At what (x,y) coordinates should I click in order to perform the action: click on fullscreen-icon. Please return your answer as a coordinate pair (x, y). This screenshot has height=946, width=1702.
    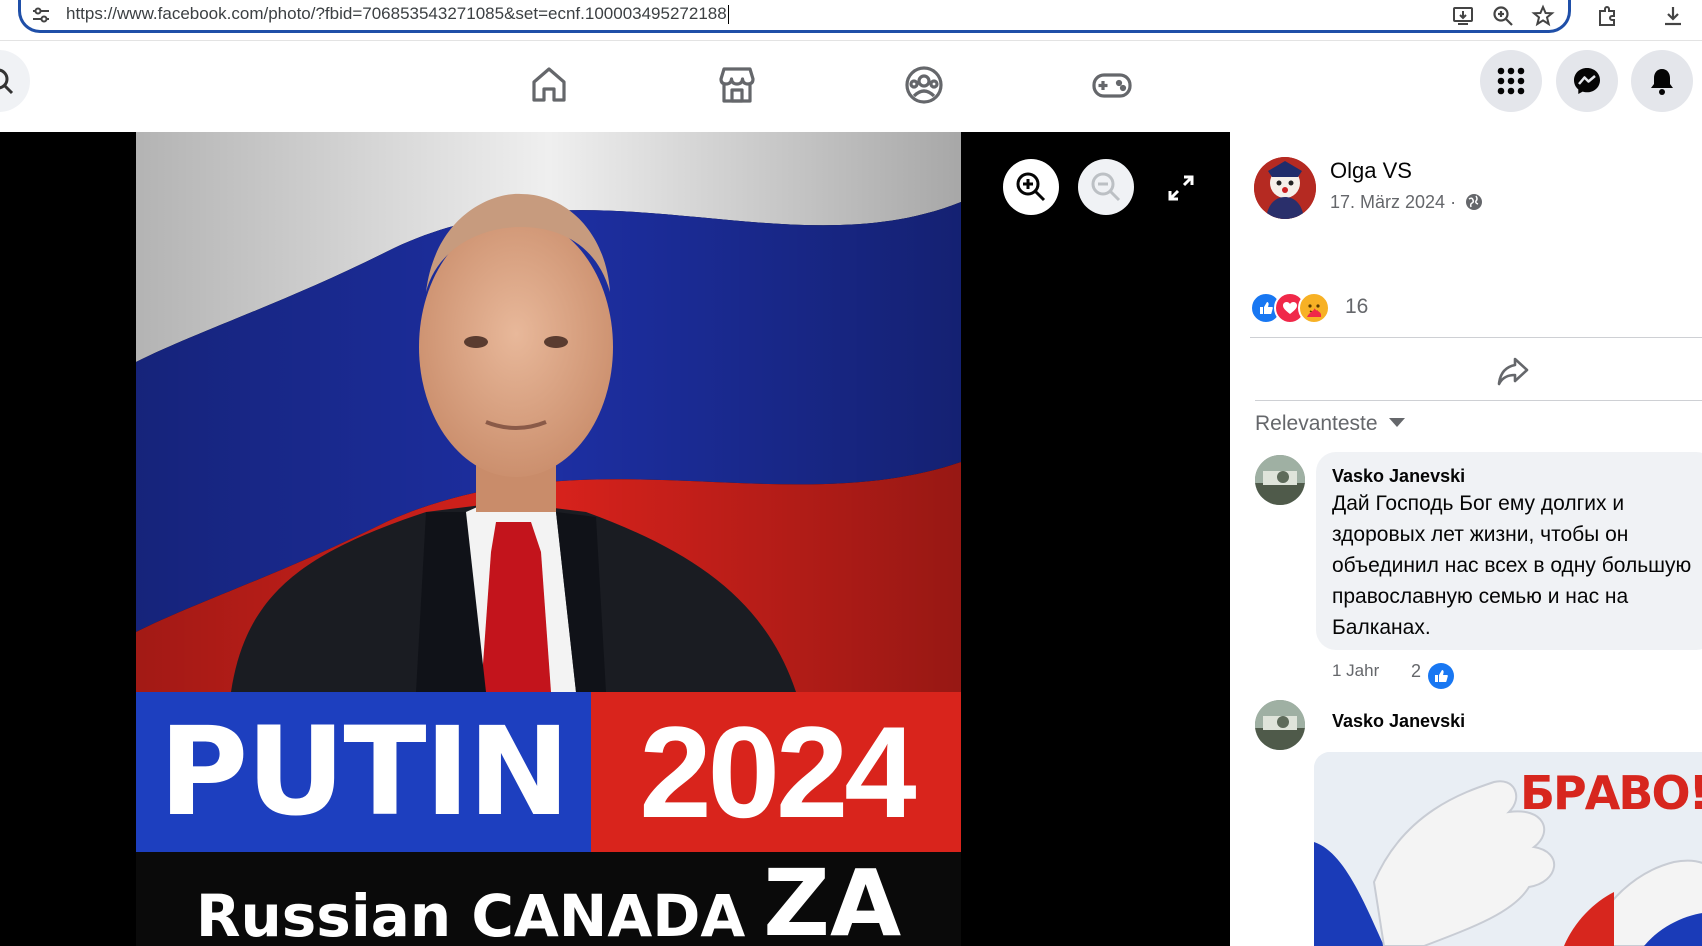
    Looking at the image, I should click on (1181, 188).